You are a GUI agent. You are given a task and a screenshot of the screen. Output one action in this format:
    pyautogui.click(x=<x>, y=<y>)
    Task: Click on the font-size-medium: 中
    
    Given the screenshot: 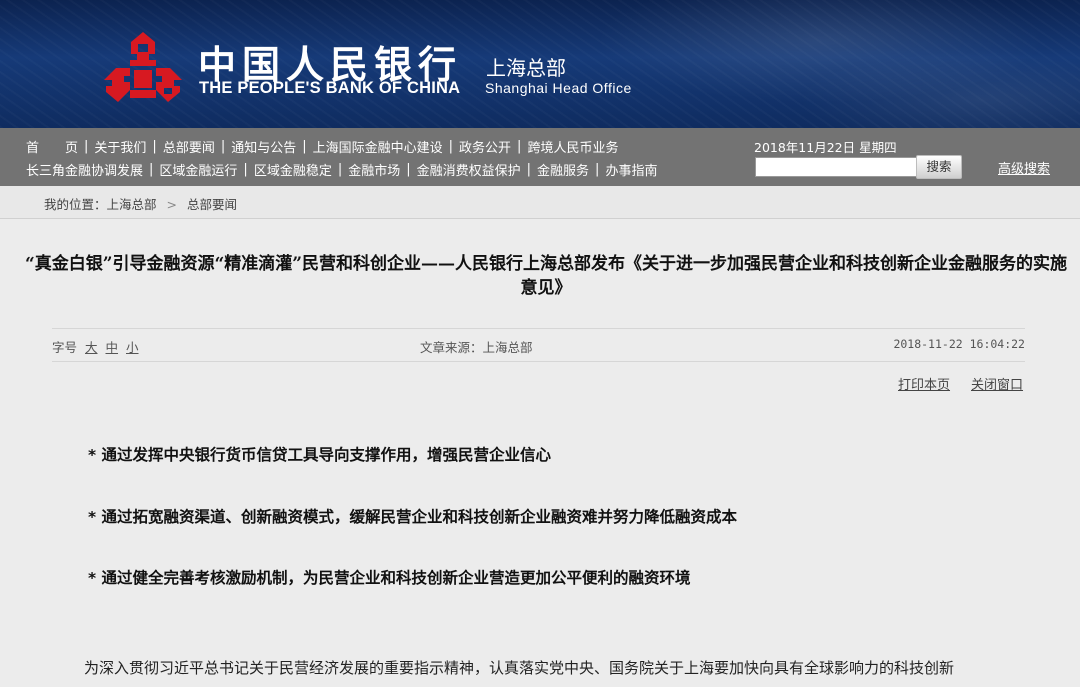 What is the action you would take?
    pyautogui.click(x=112, y=347)
    